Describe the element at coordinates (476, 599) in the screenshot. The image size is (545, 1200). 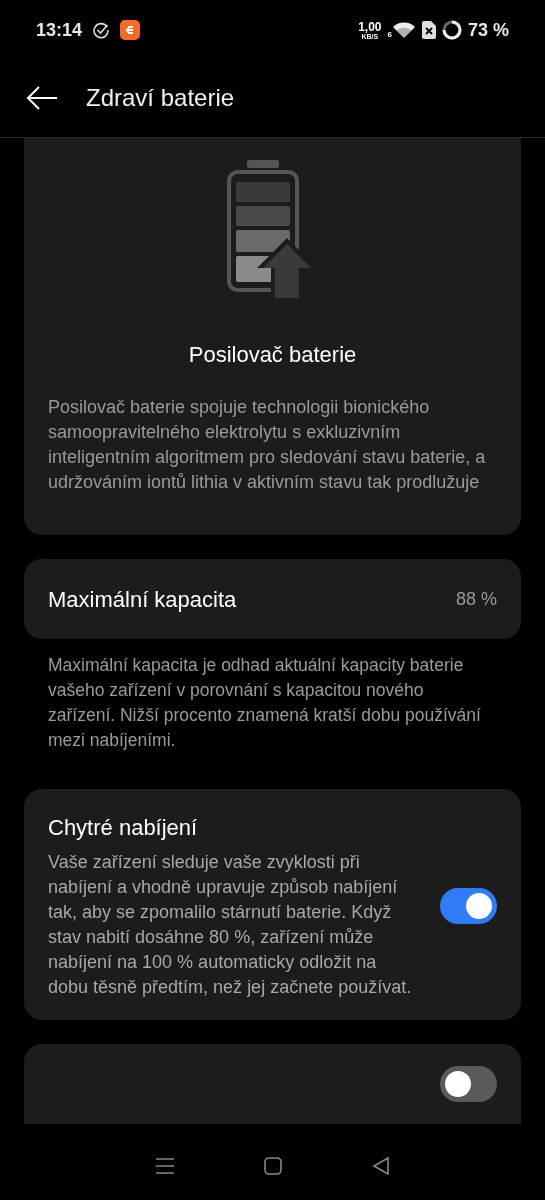
I see `capacity-value: 88 %` at that location.